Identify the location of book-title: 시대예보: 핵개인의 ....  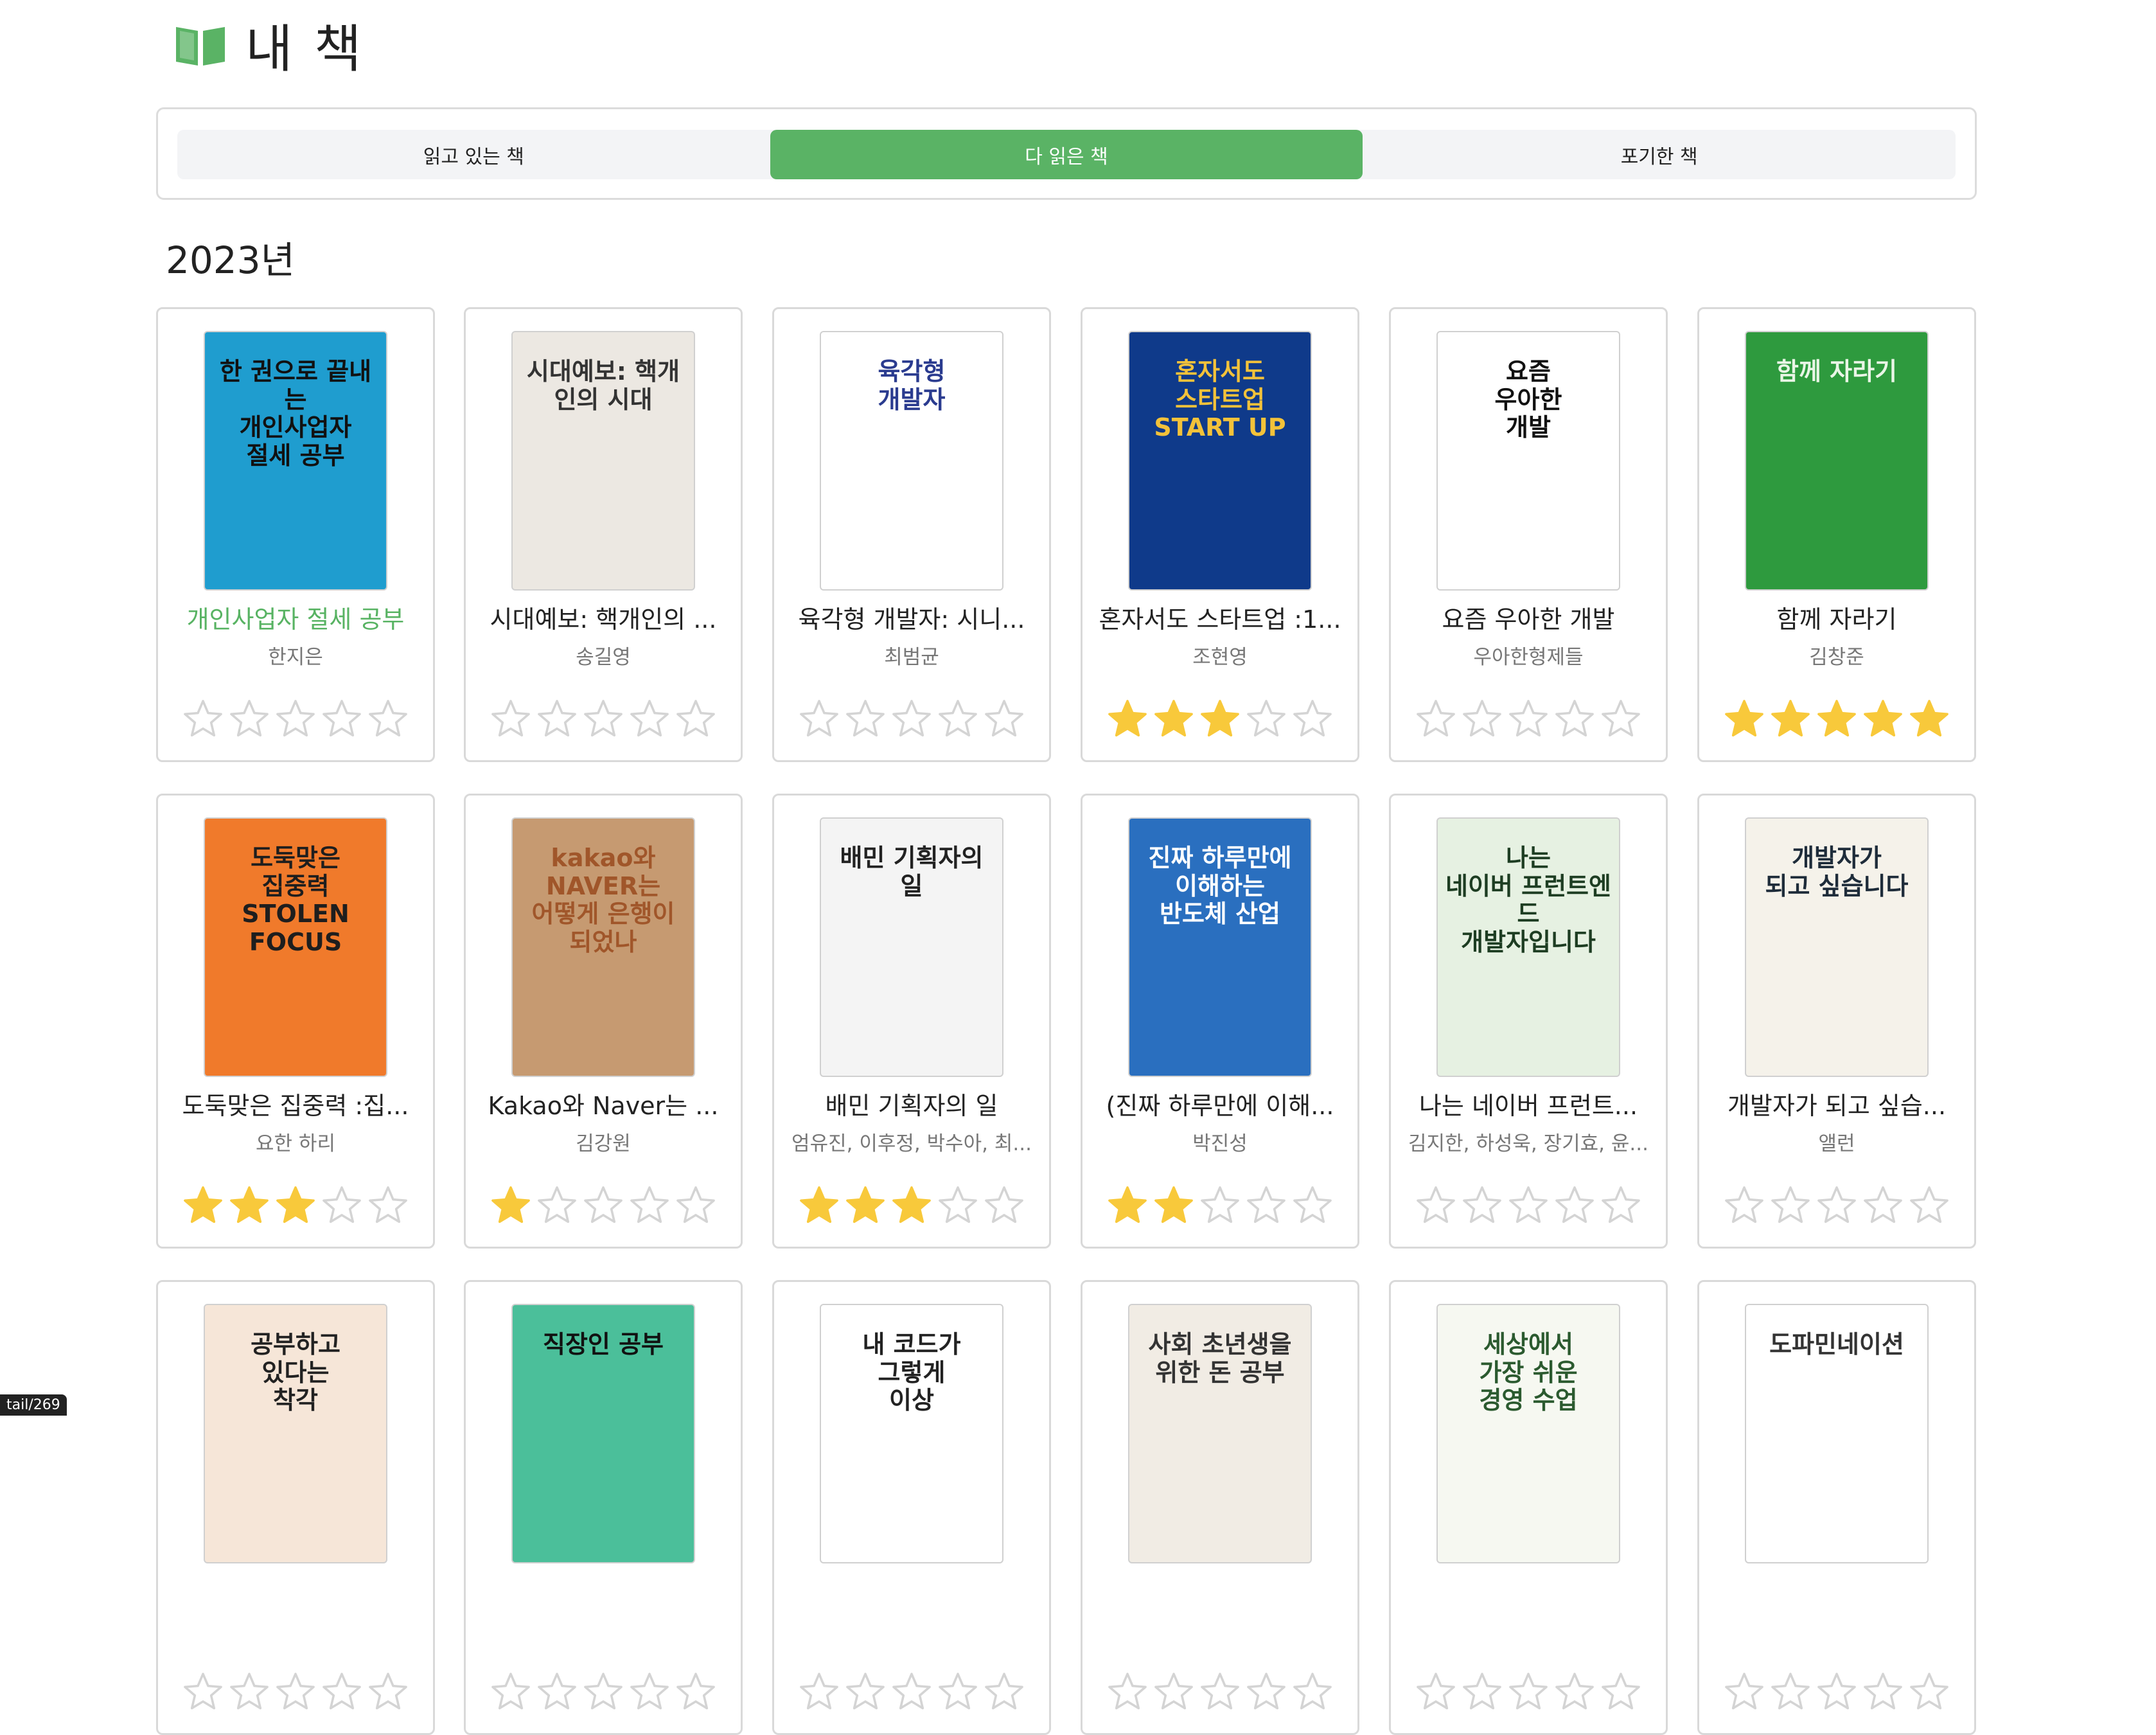
(603, 617).